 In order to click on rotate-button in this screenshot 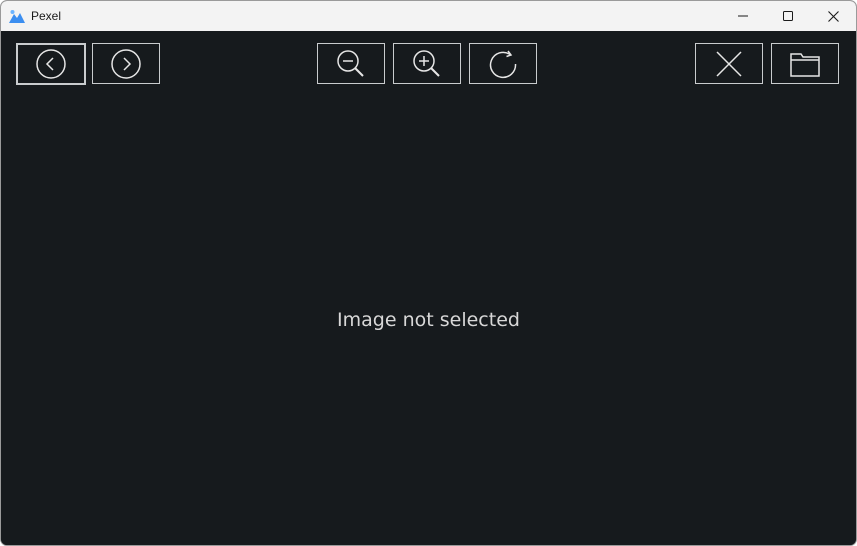, I will do `click(503, 63)`.